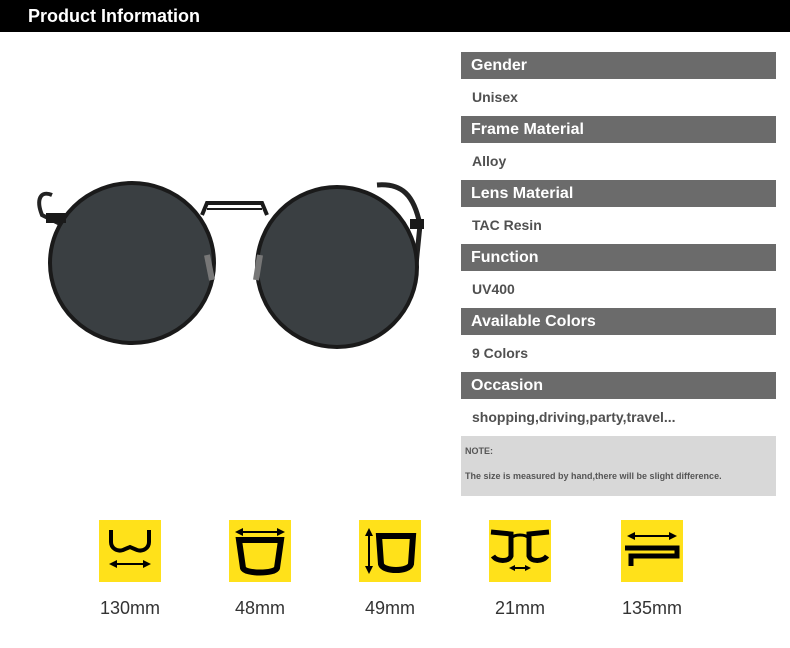 The width and height of the screenshot is (790, 648). I want to click on measurement-value: 135mm, so click(652, 608).